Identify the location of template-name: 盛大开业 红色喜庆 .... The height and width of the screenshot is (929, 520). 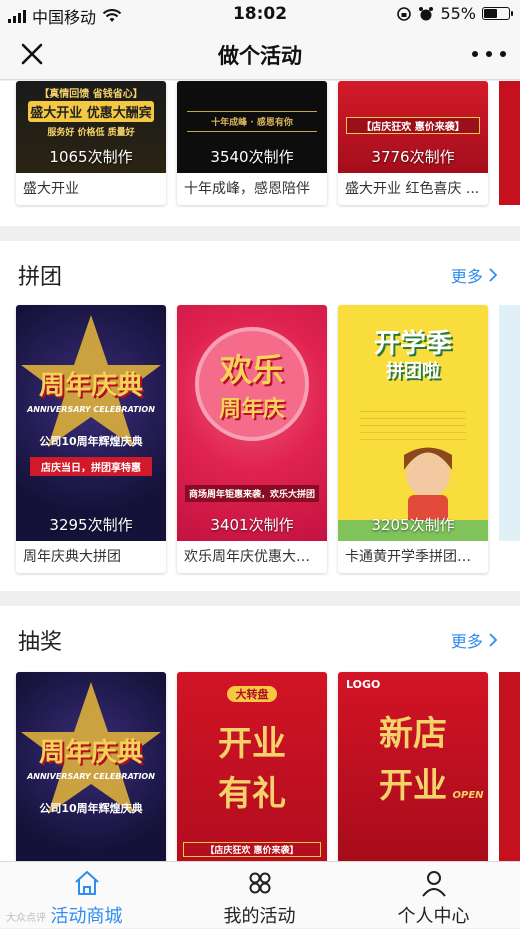
(412, 189).